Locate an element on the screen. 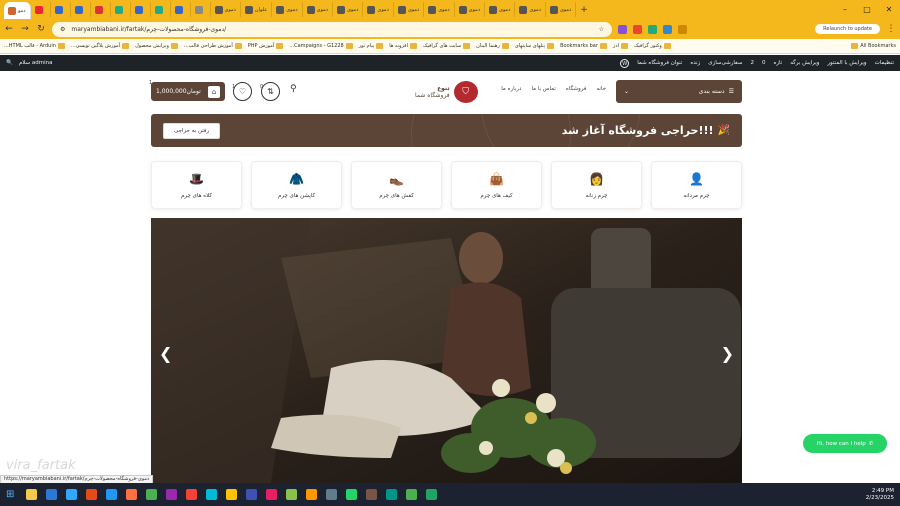  category-card: 🎩 کلاه های چرم is located at coordinates (196, 185).